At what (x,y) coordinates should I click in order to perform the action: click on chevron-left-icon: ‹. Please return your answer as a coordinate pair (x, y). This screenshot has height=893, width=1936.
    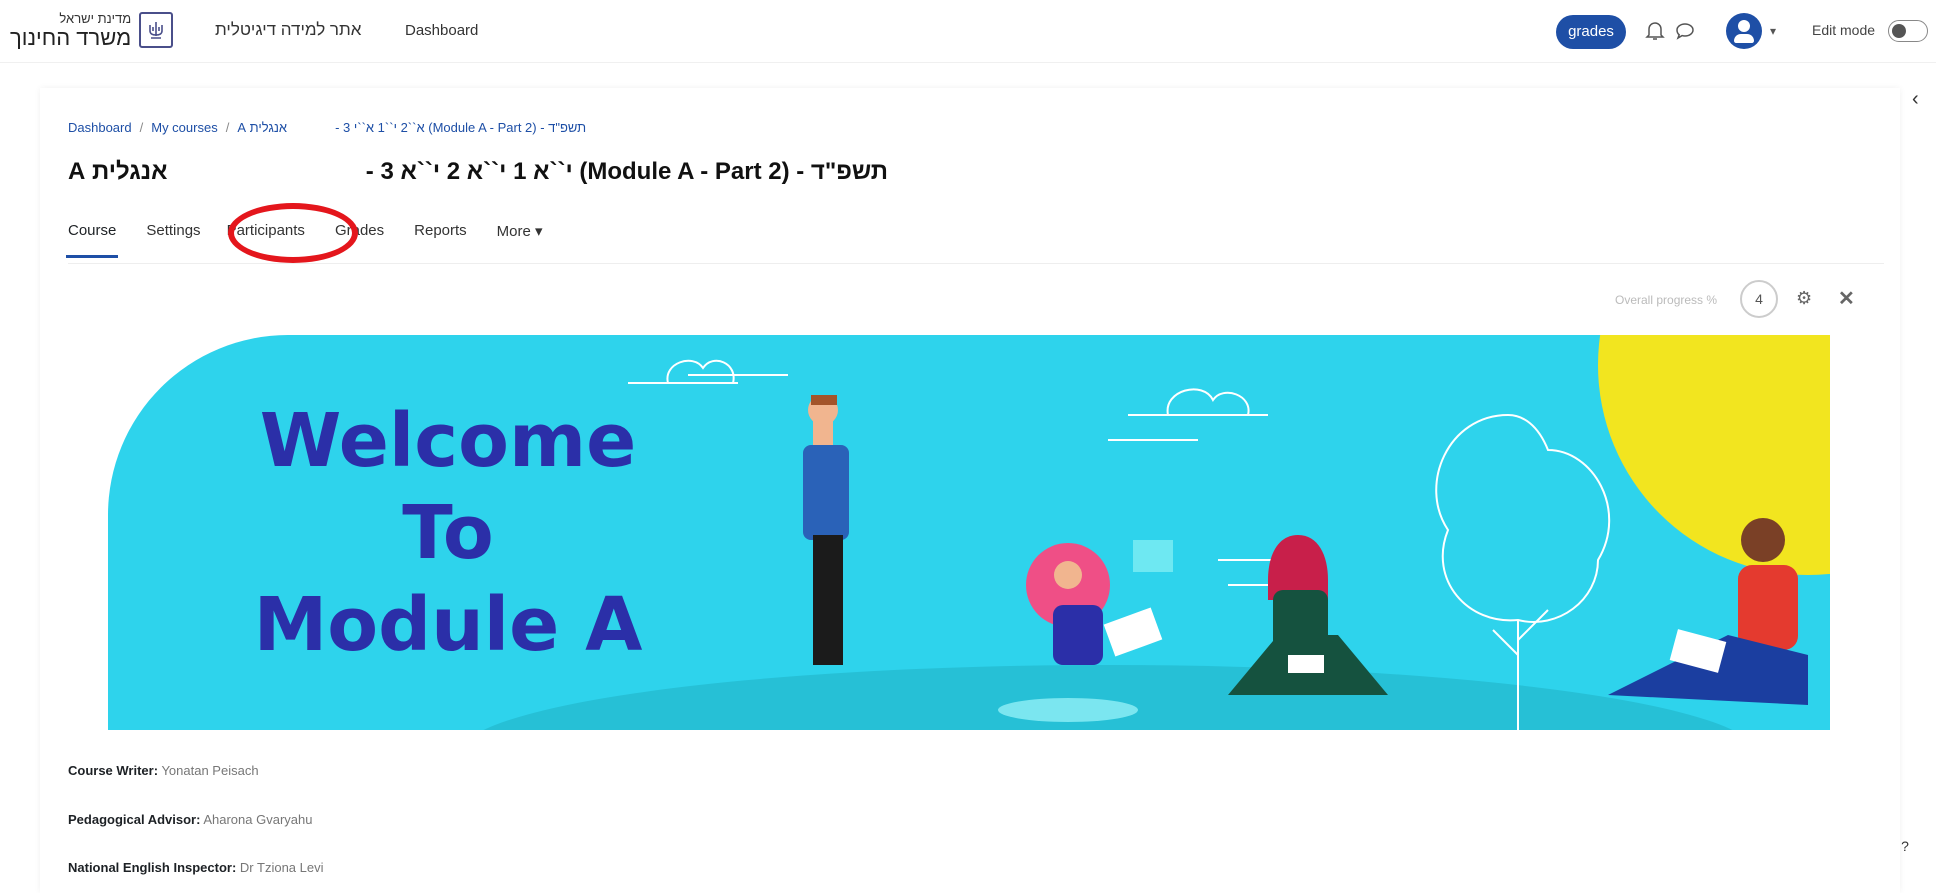
    Looking at the image, I should click on (1915, 99).